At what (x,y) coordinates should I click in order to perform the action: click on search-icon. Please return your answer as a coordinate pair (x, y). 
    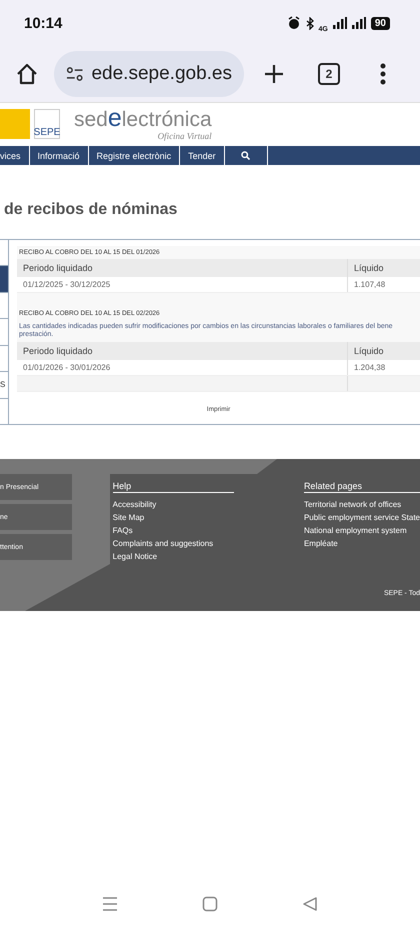
    Looking at the image, I should click on (245, 155).